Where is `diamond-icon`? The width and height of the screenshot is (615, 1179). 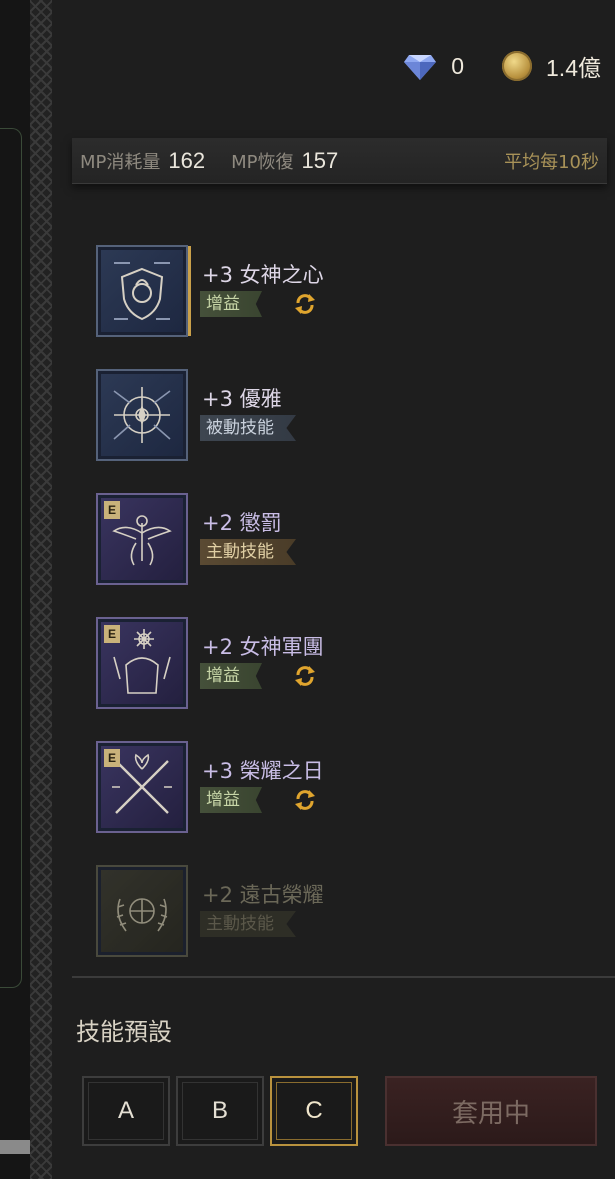 diamond-icon is located at coordinates (420, 67).